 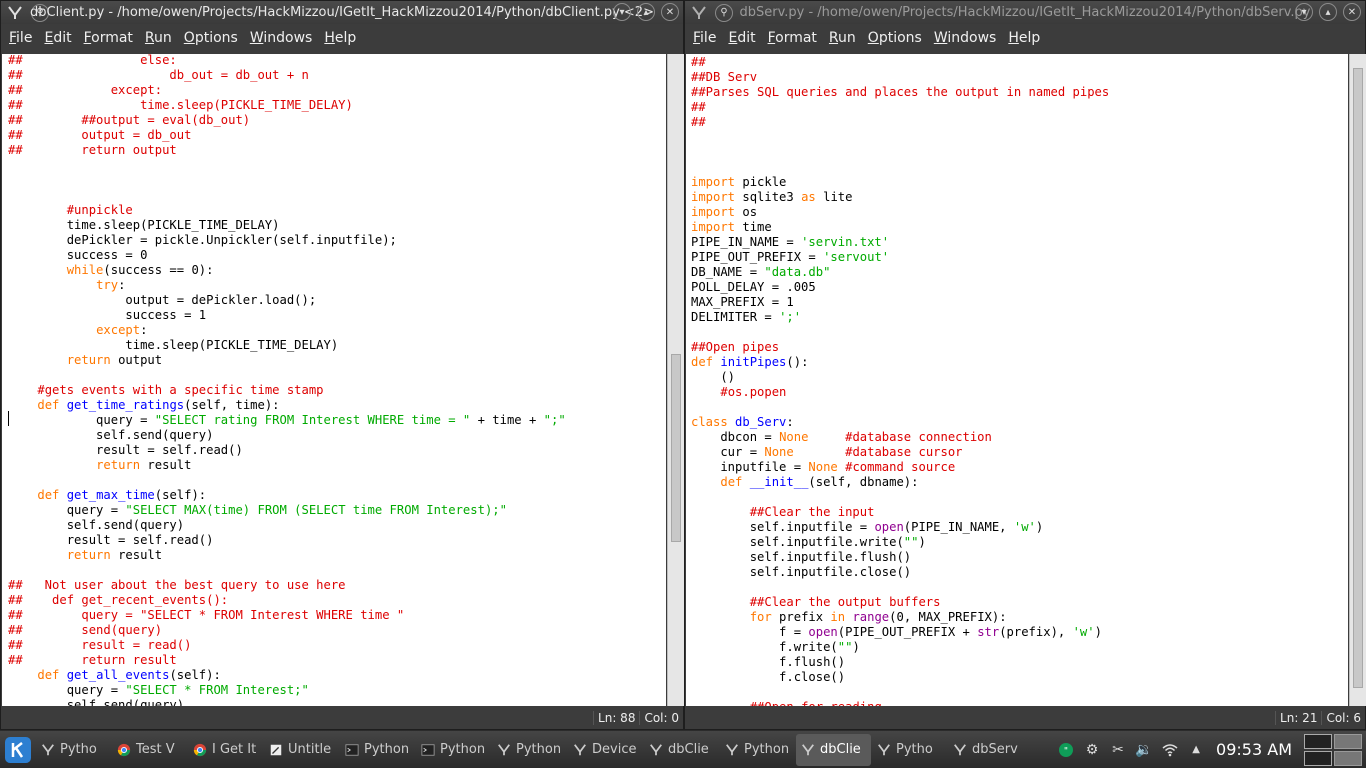 What do you see at coordinates (1092, 750) in the screenshot?
I see `settings-gear-icon: ⚙` at bounding box center [1092, 750].